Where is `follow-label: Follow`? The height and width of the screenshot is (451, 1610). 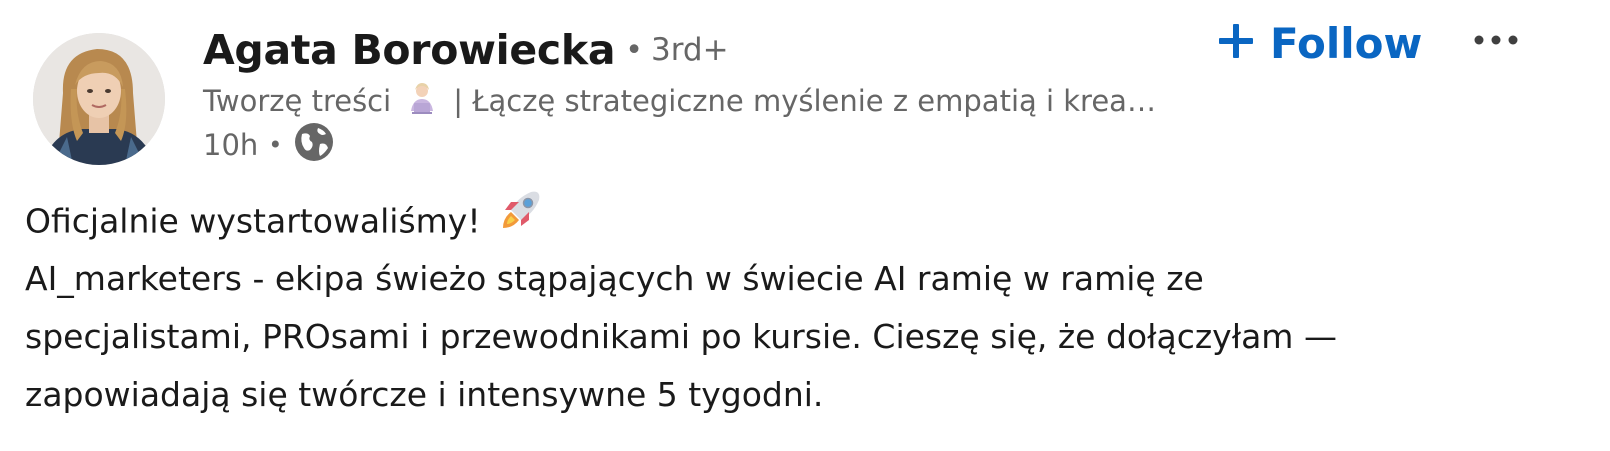
follow-label: Follow is located at coordinates (1346, 43).